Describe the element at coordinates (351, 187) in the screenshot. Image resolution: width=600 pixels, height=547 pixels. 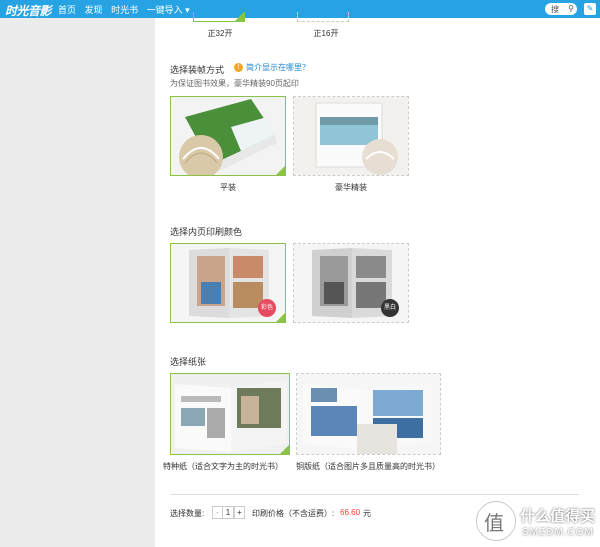
I see `binding-option-hardcover-label: 豪华精装` at that location.